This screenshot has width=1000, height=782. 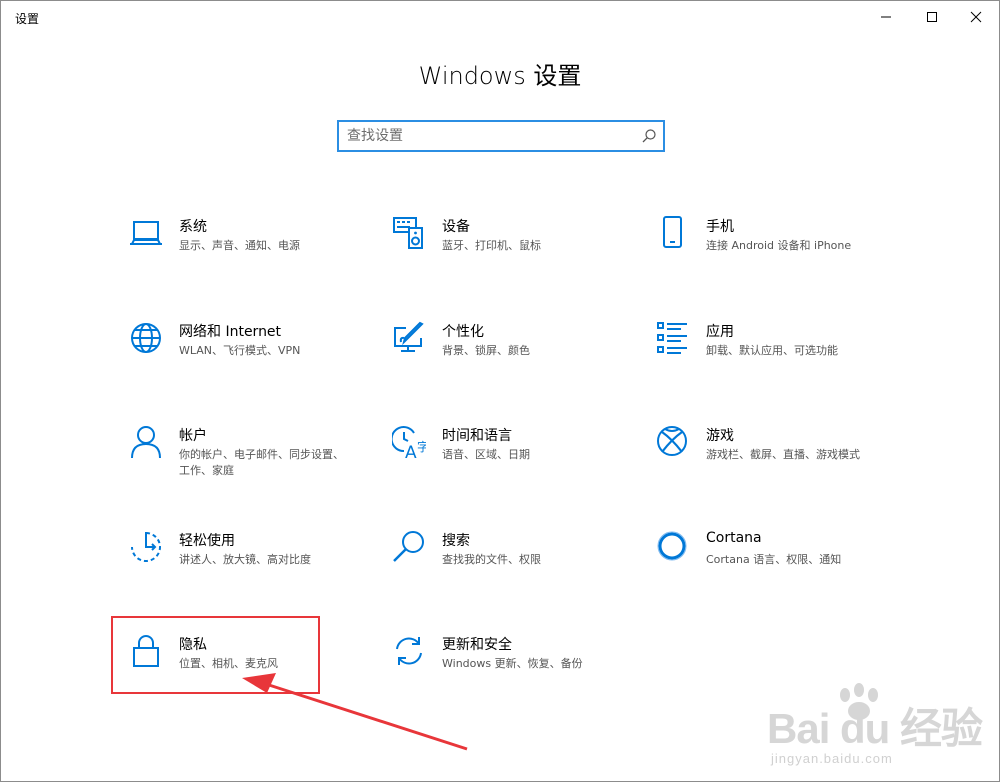 I want to click on watermark-text: Bai du 经验, so click(x=875, y=728).